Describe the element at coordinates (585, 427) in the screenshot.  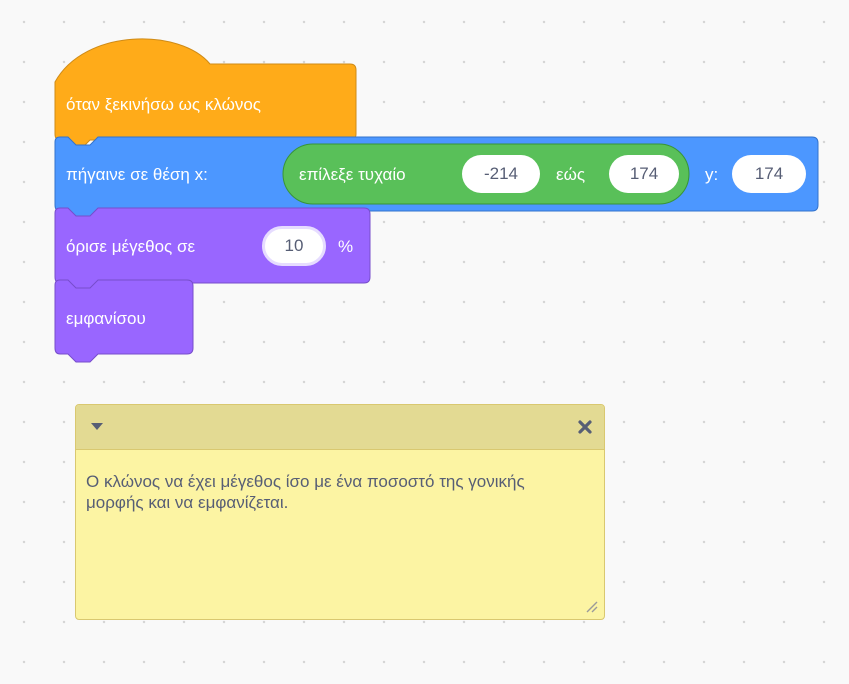
I see `close-icon` at that location.